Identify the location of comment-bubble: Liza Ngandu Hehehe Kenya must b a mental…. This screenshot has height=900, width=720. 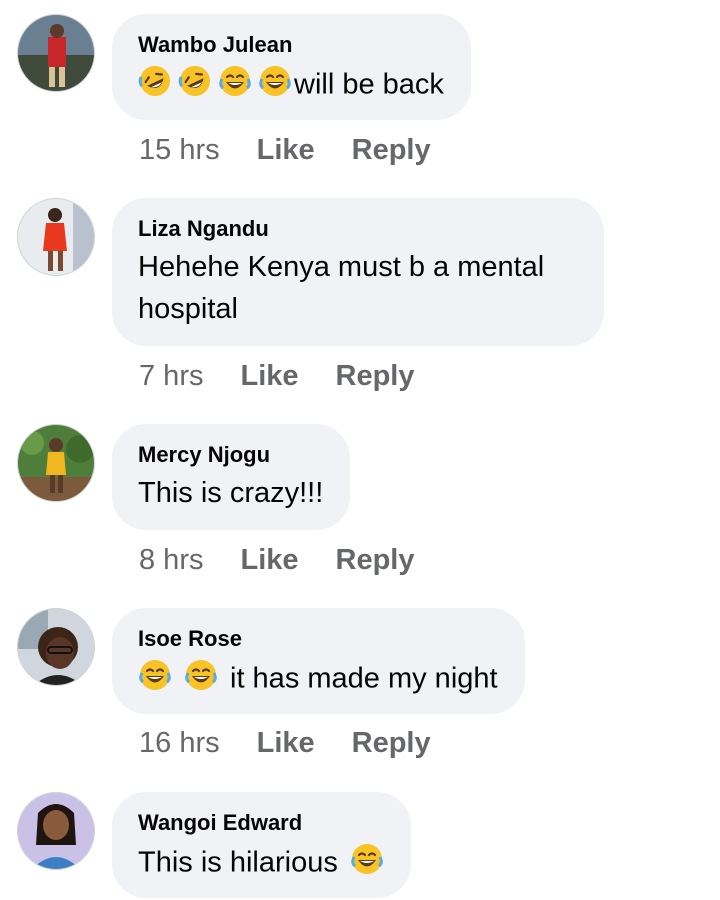
(358, 272).